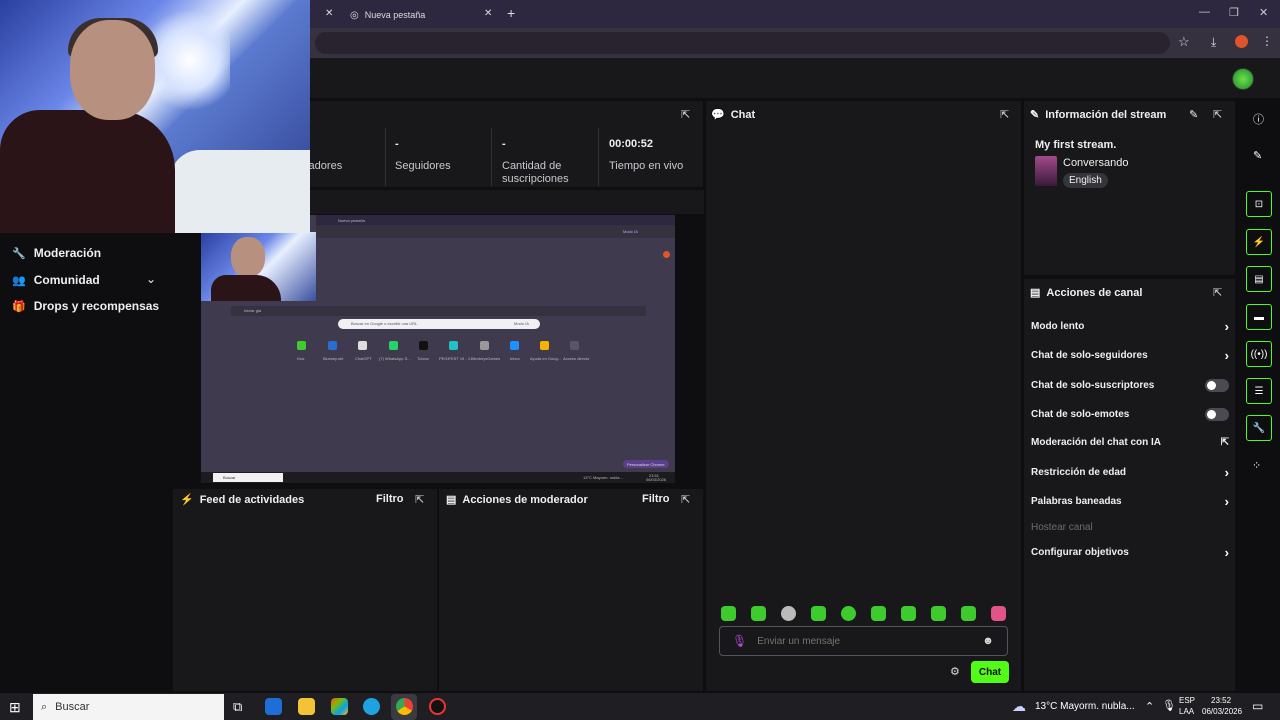 This screenshot has height=720, width=1280. What do you see at coordinates (1187, 700) in the screenshot?
I see `language-top: ESP` at bounding box center [1187, 700].